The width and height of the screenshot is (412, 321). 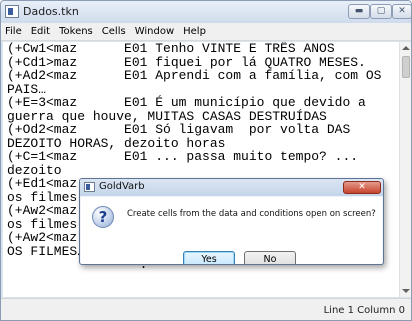 I want to click on menu-help: Help, so click(x=194, y=31).